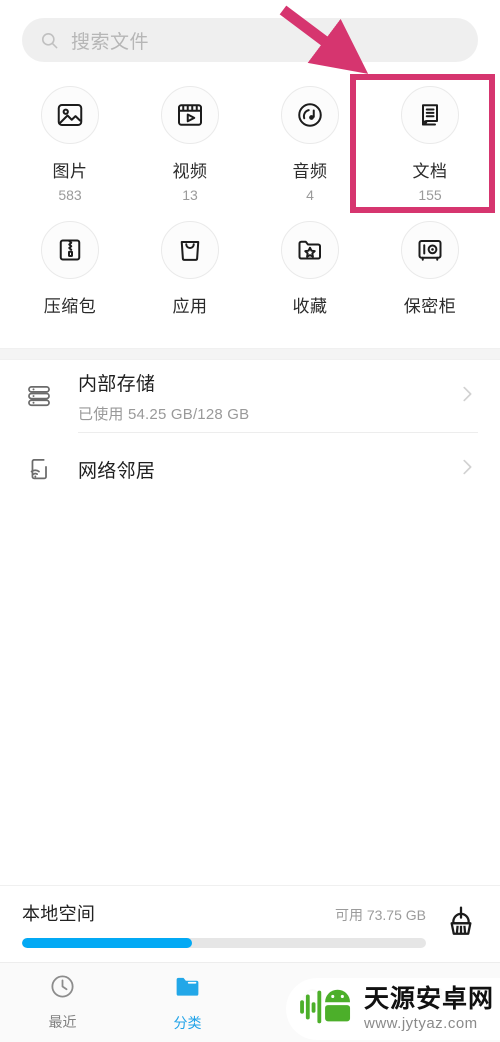 The width and height of the screenshot is (500, 1042). Describe the element at coordinates (310, 171) in the screenshot. I see `category-label: 音频` at that location.